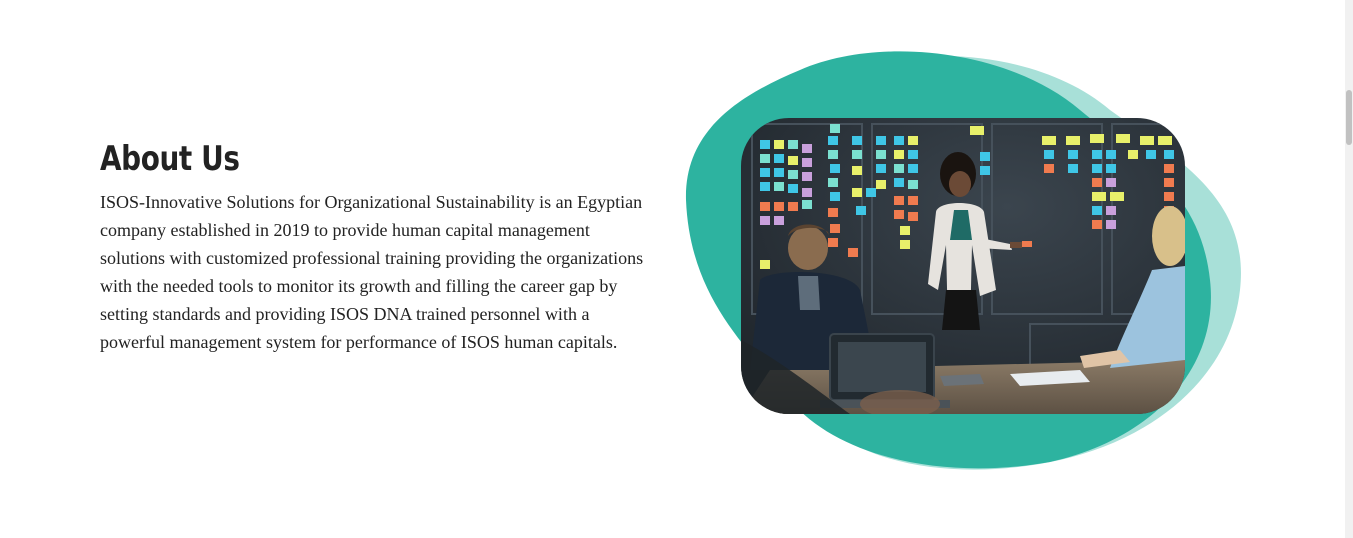  What do you see at coordinates (1349, 269) in the screenshot?
I see `page-scrollbar` at bounding box center [1349, 269].